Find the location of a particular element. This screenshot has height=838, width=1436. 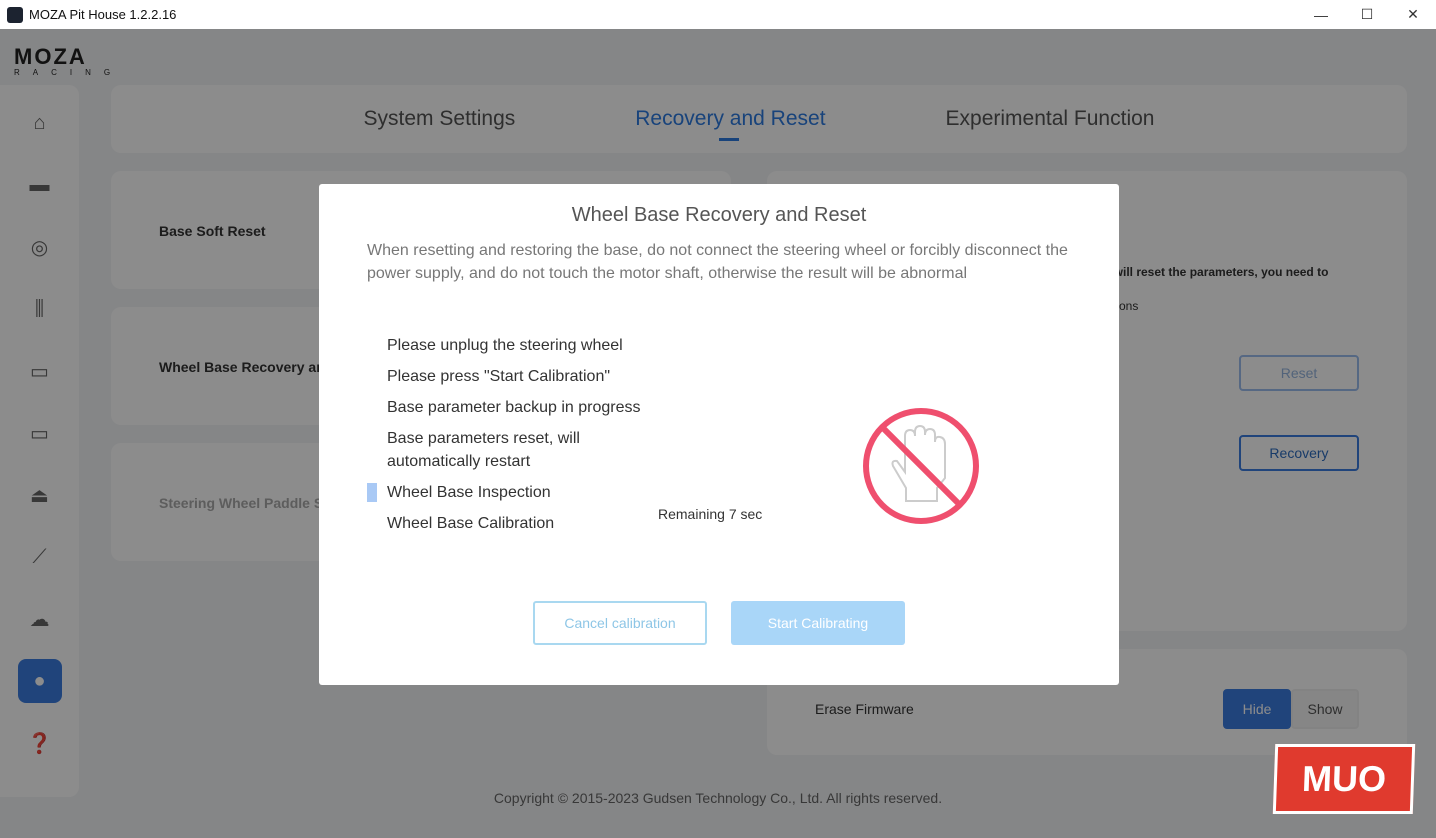

step-item: Please unplug the steering wheel is located at coordinates (505, 345).